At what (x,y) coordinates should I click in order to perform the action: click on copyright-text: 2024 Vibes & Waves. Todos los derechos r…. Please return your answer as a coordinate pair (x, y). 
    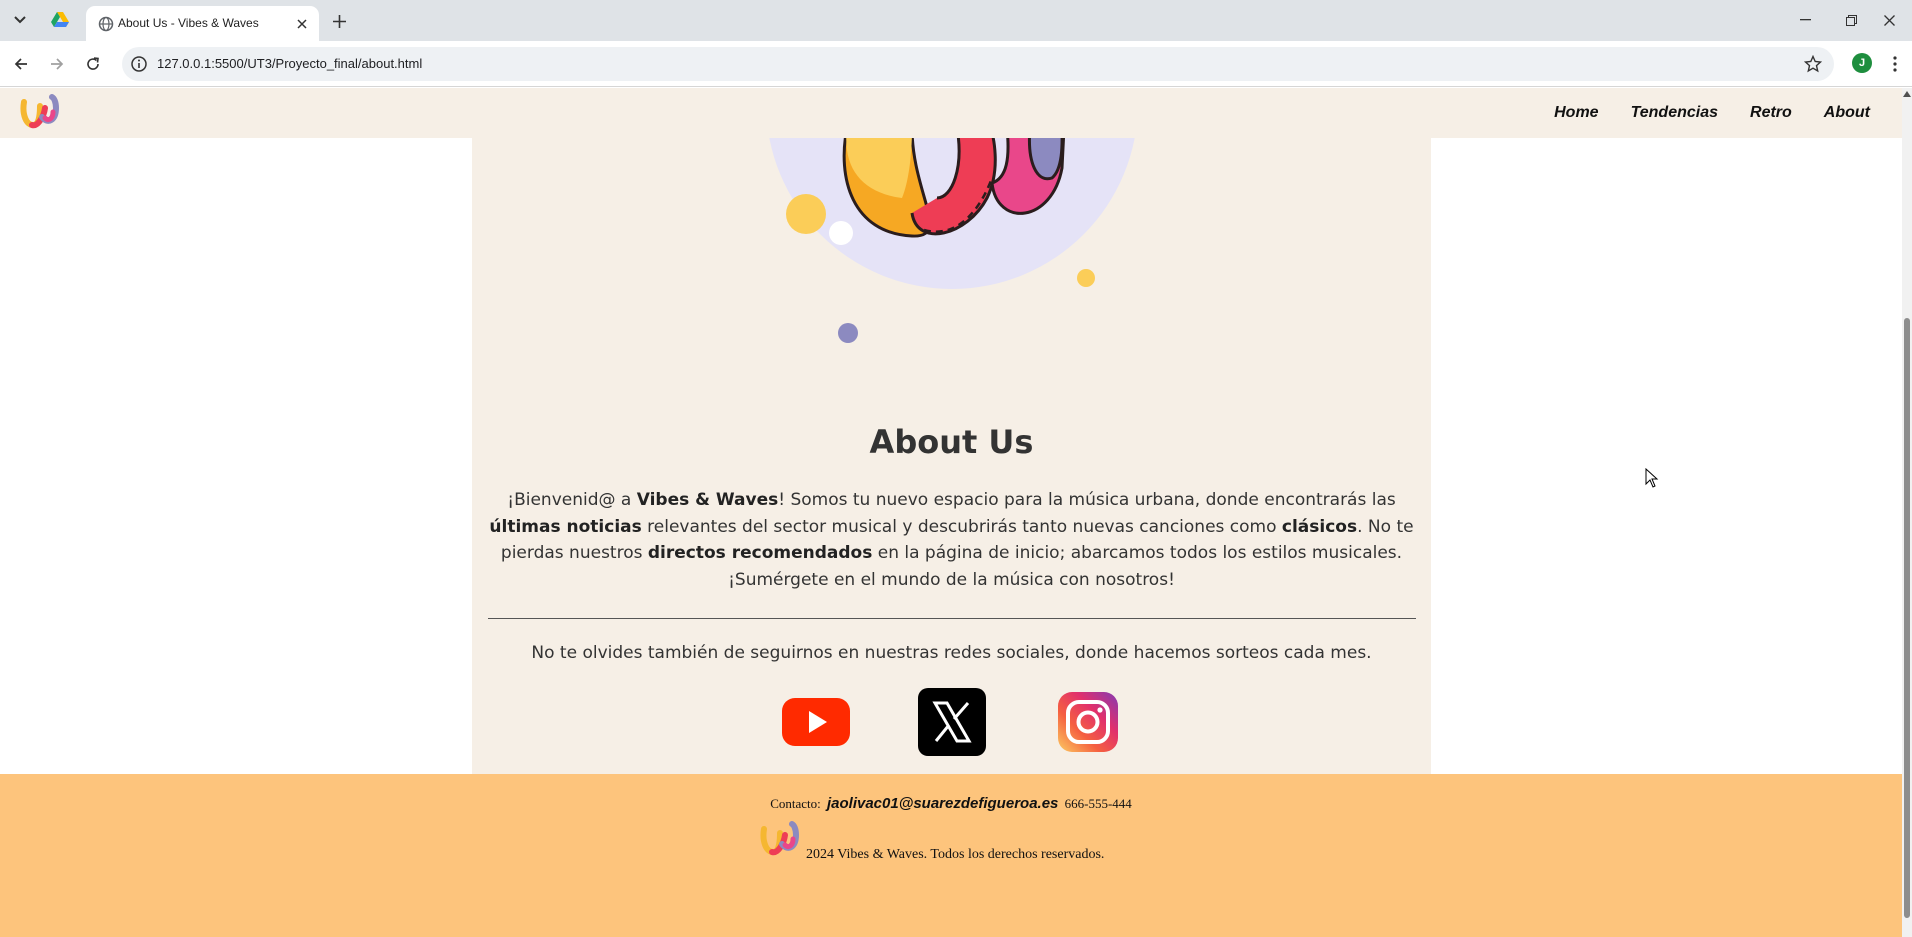
    Looking at the image, I should click on (955, 854).